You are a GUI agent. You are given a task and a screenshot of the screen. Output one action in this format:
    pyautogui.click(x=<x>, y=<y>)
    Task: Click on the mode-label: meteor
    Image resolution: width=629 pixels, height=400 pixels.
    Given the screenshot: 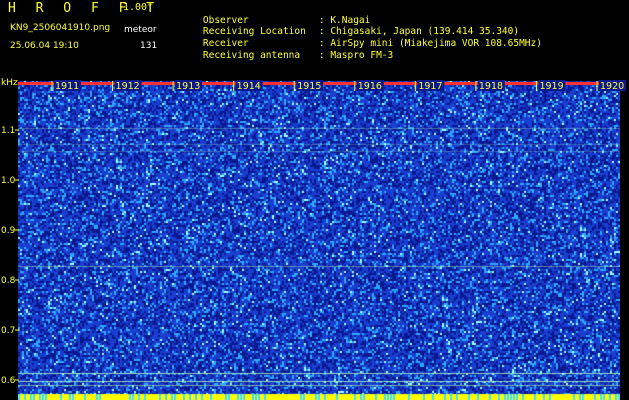 What is the action you would take?
    pyautogui.click(x=140, y=30)
    